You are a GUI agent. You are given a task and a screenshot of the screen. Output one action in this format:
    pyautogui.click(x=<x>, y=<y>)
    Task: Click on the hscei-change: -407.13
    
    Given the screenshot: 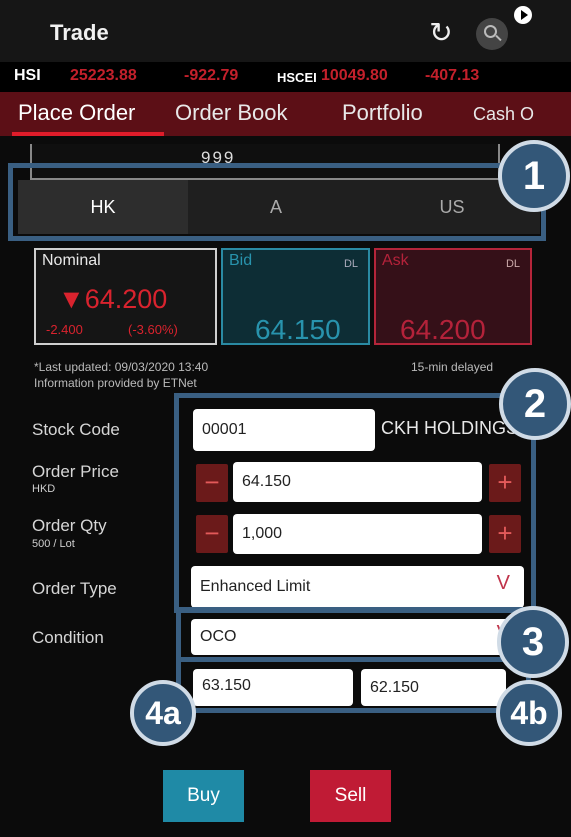 What is the action you would take?
    pyautogui.click(x=452, y=75)
    